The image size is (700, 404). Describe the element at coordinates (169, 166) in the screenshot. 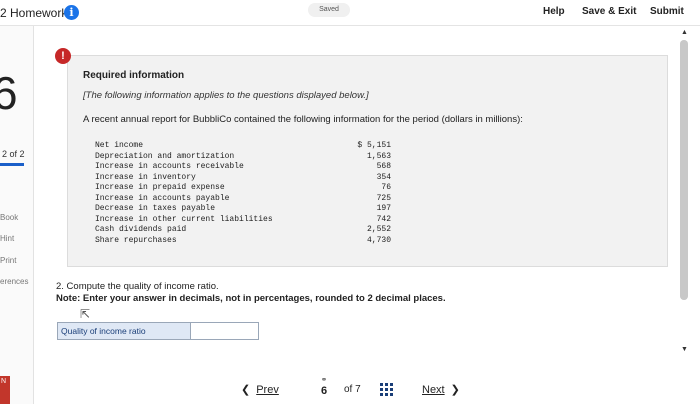

I see `row-label: Increase in accounts receivable` at that location.